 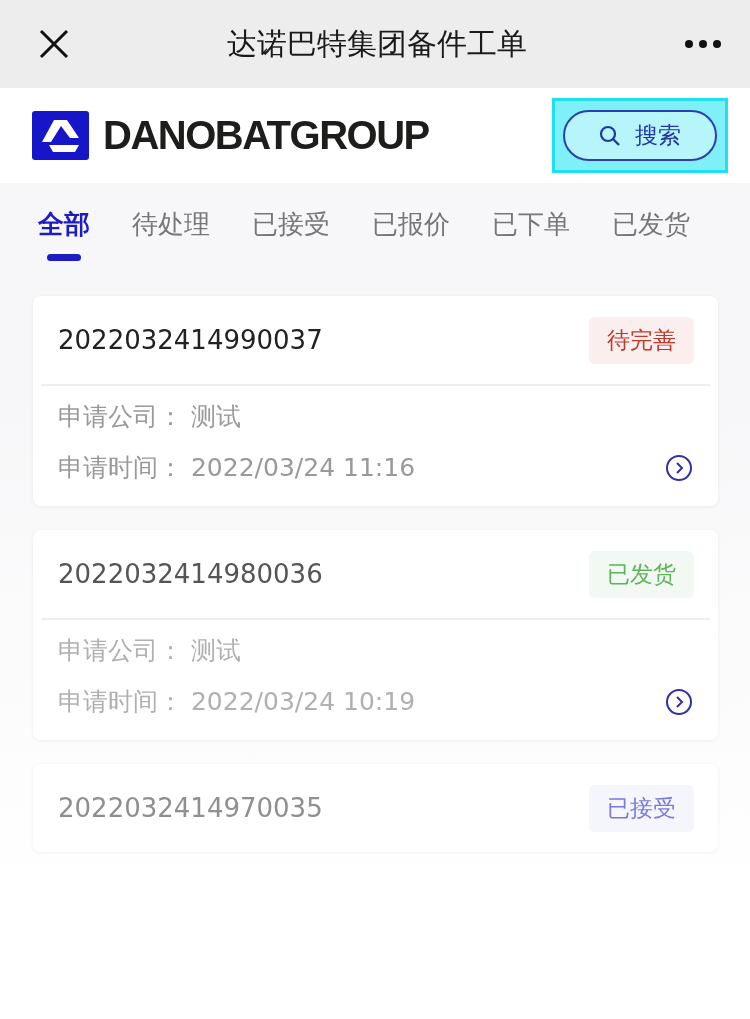 What do you see at coordinates (531, 241) in the screenshot?
I see `filter-tab: 已下单` at bounding box center [531, 241].